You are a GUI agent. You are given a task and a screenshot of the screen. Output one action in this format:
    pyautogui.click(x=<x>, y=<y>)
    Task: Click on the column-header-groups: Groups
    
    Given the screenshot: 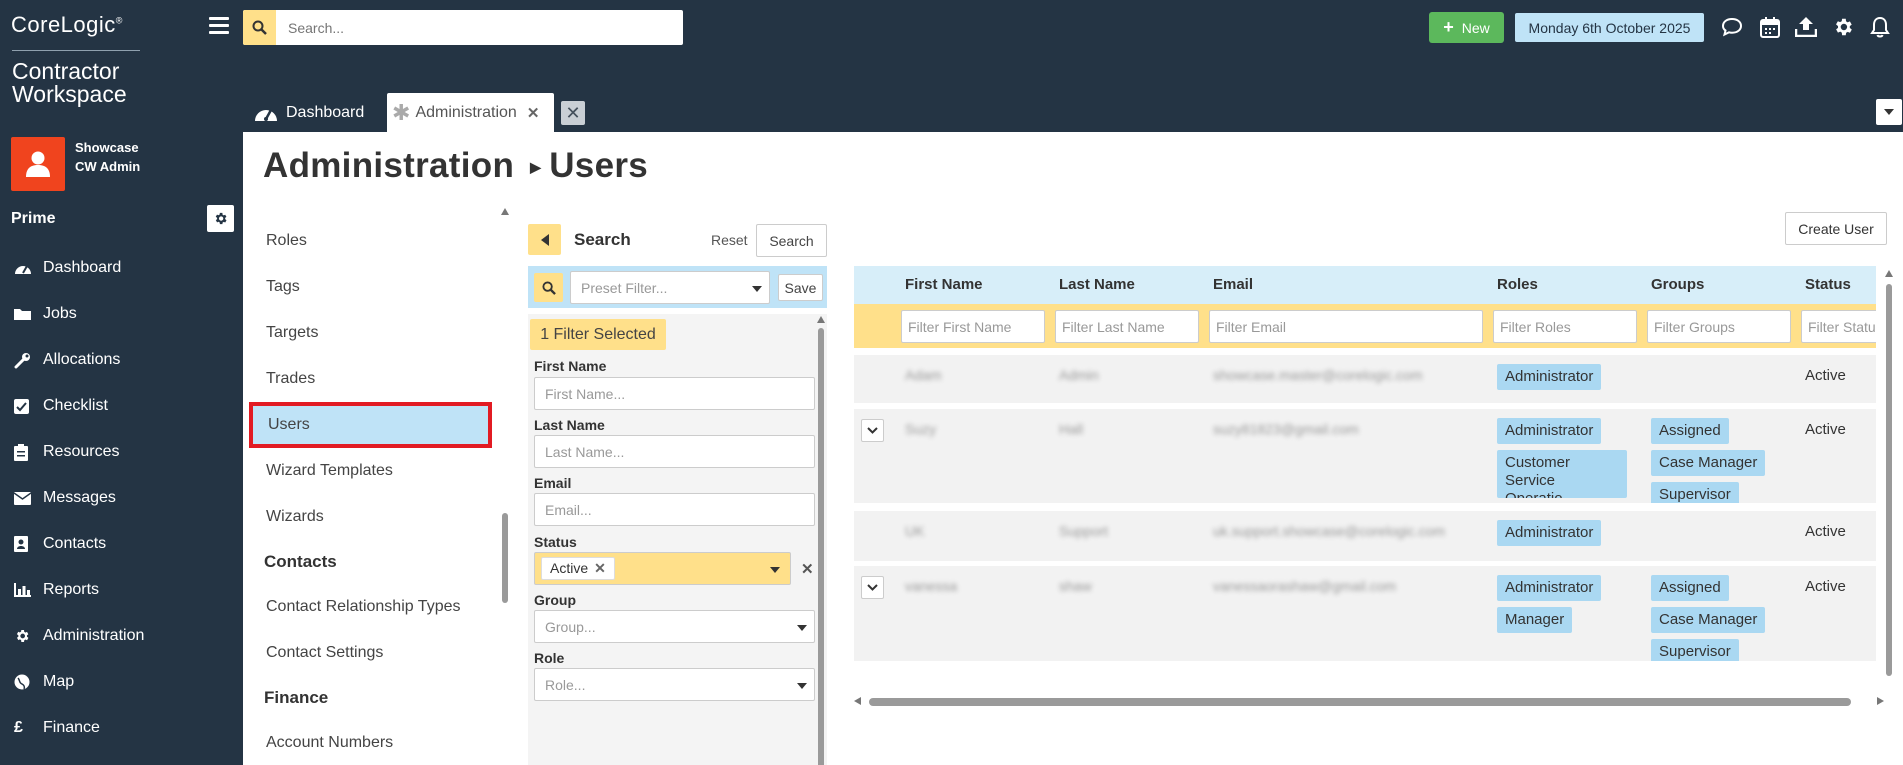 What is the action you would take?
    pyautogui.click(x=1677, y=284)
    